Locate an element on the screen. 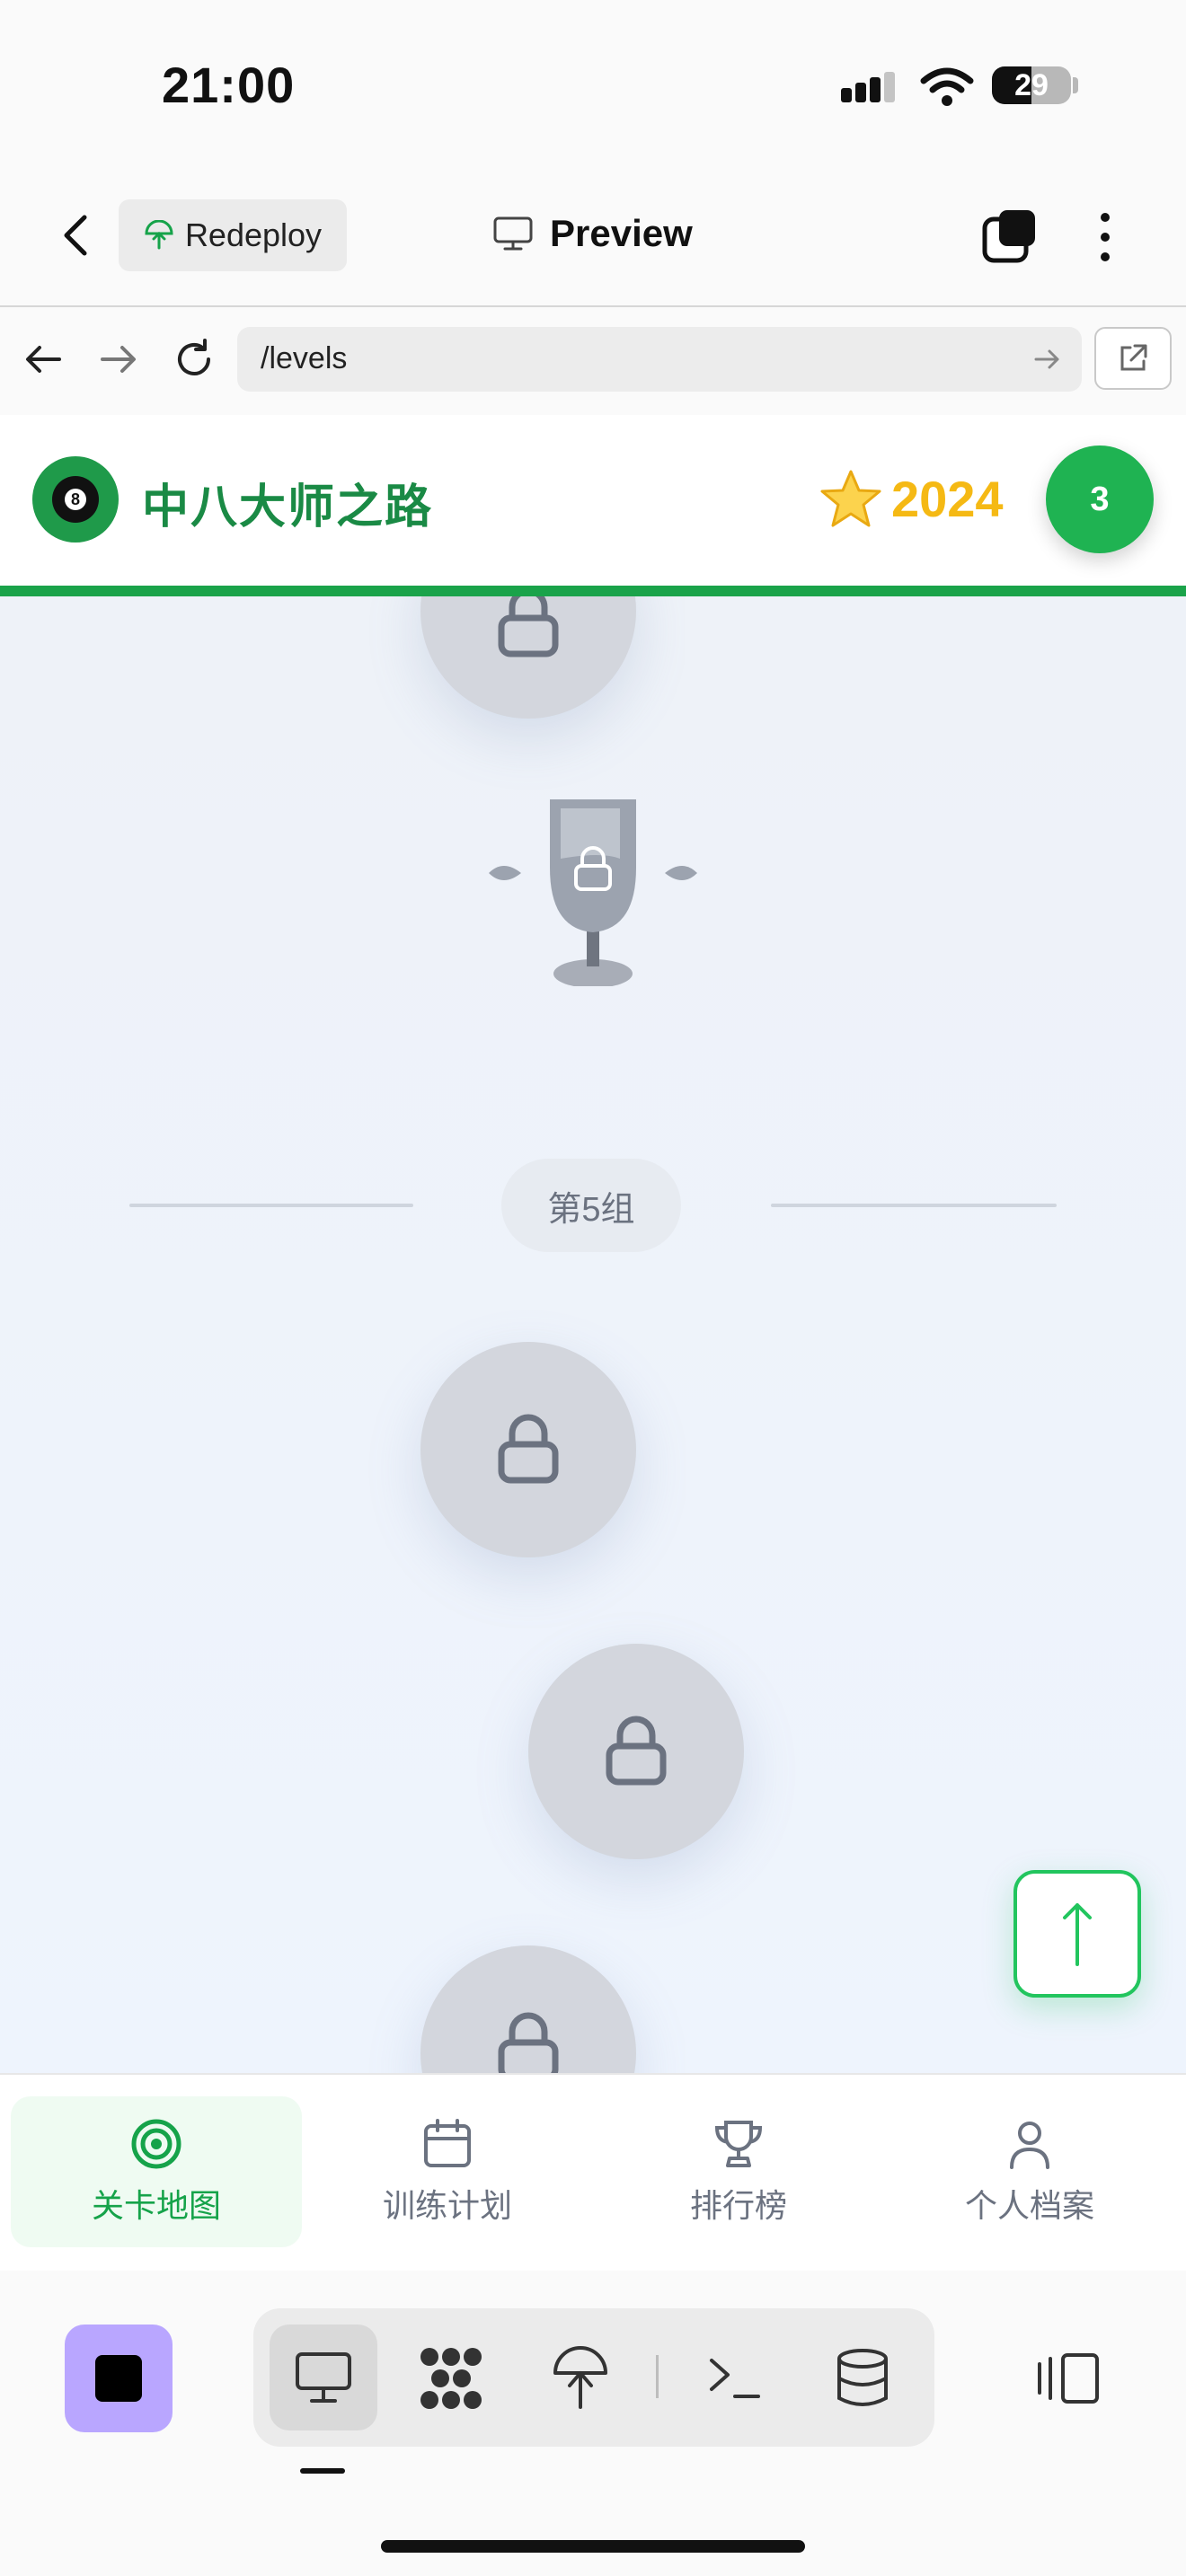 The height and width of the screenshot is (2576, 1186). redeploy-button: Redeploy is located at coordinates (233, 235).